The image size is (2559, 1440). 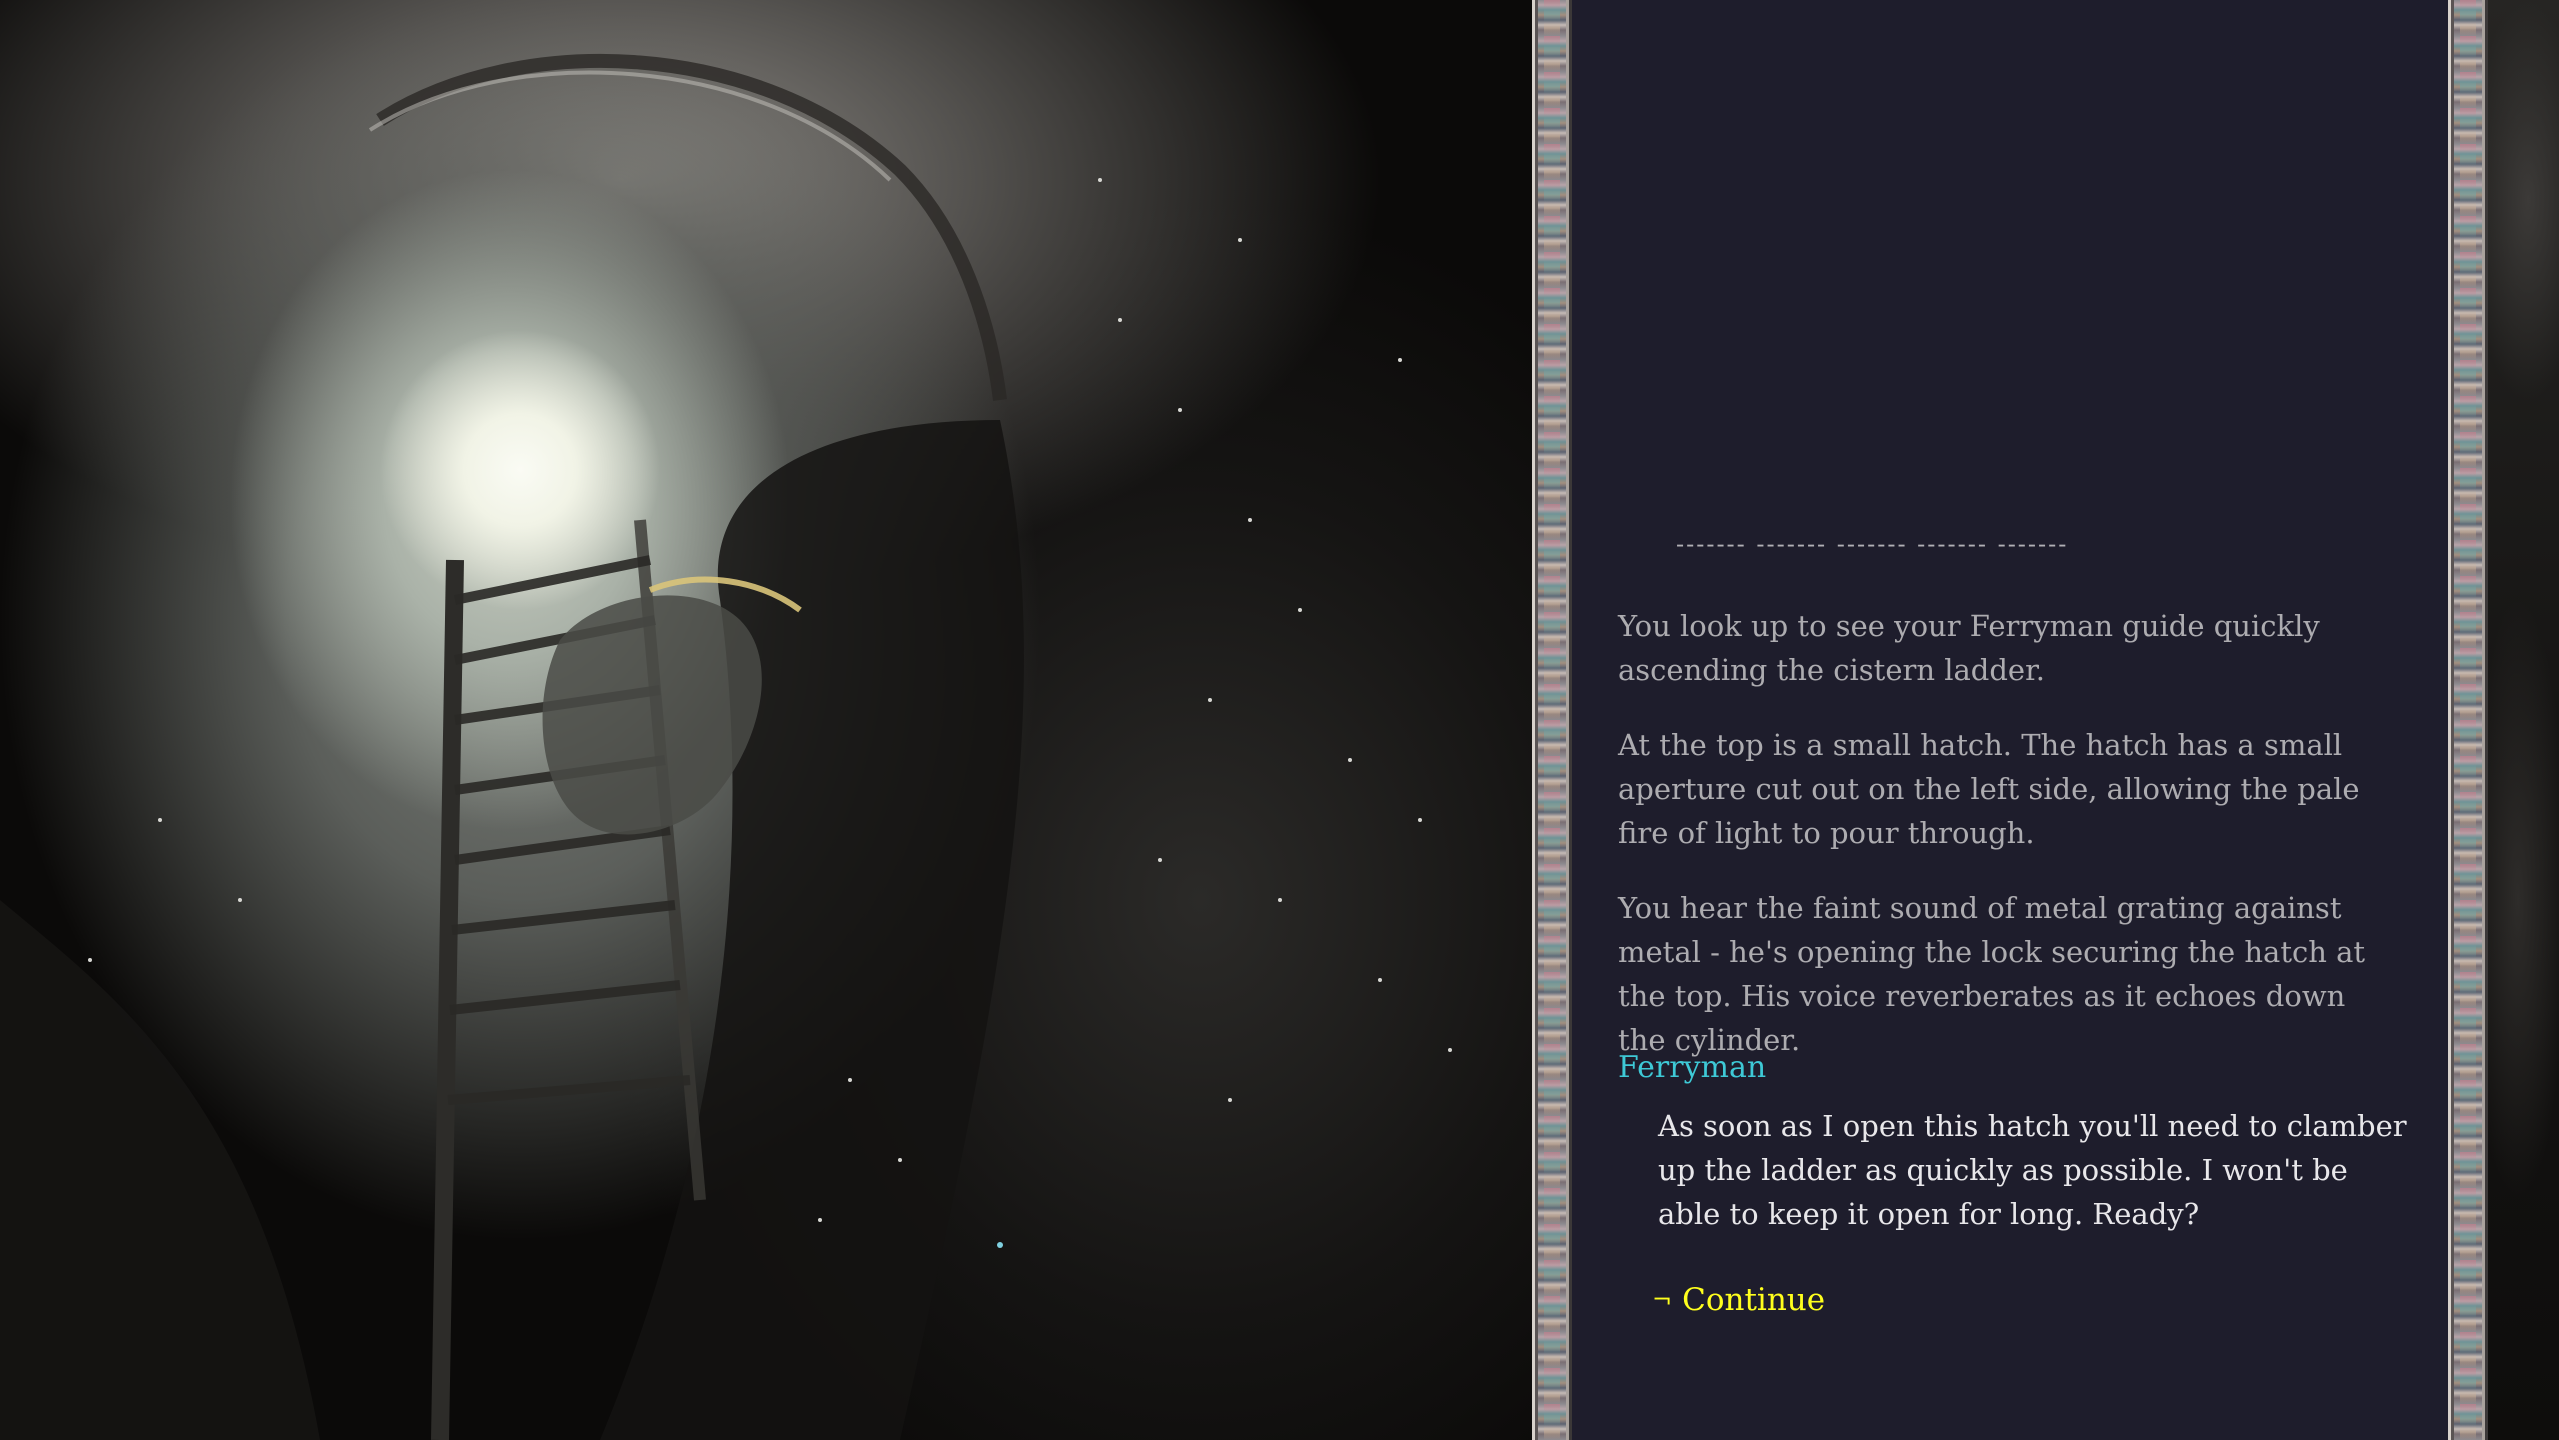 What do you see at coordinates (1754, 1300) in the screenshot?
I see `continue-choice-label: Continue` at bounding box center [1754, 1300].